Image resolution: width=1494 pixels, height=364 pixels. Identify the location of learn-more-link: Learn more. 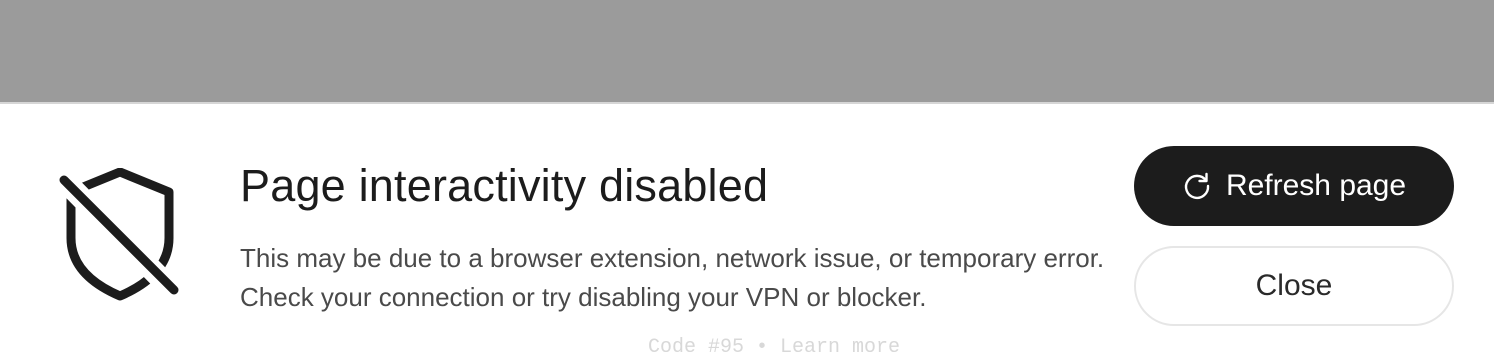
(840, 347).